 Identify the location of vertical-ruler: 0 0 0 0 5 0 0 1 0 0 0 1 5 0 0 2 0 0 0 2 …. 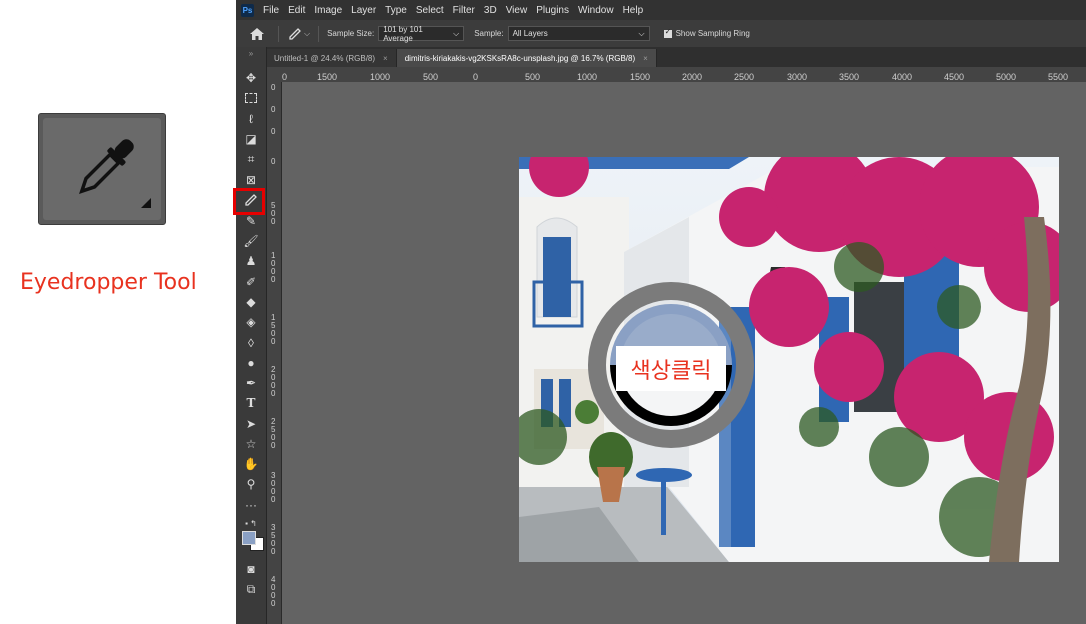
(274, 353).